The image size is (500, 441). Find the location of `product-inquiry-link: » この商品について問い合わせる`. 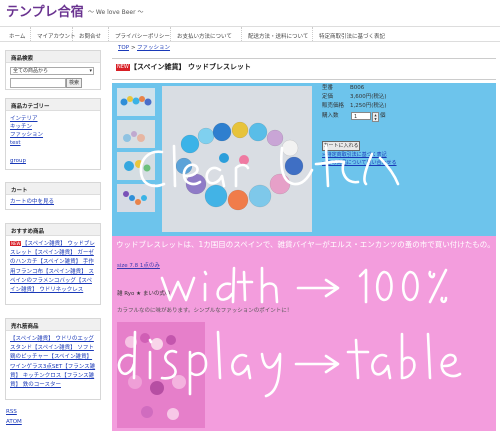

product-inquiry-link: » この商品について問い合わせる is located at coordinates (359, 163).